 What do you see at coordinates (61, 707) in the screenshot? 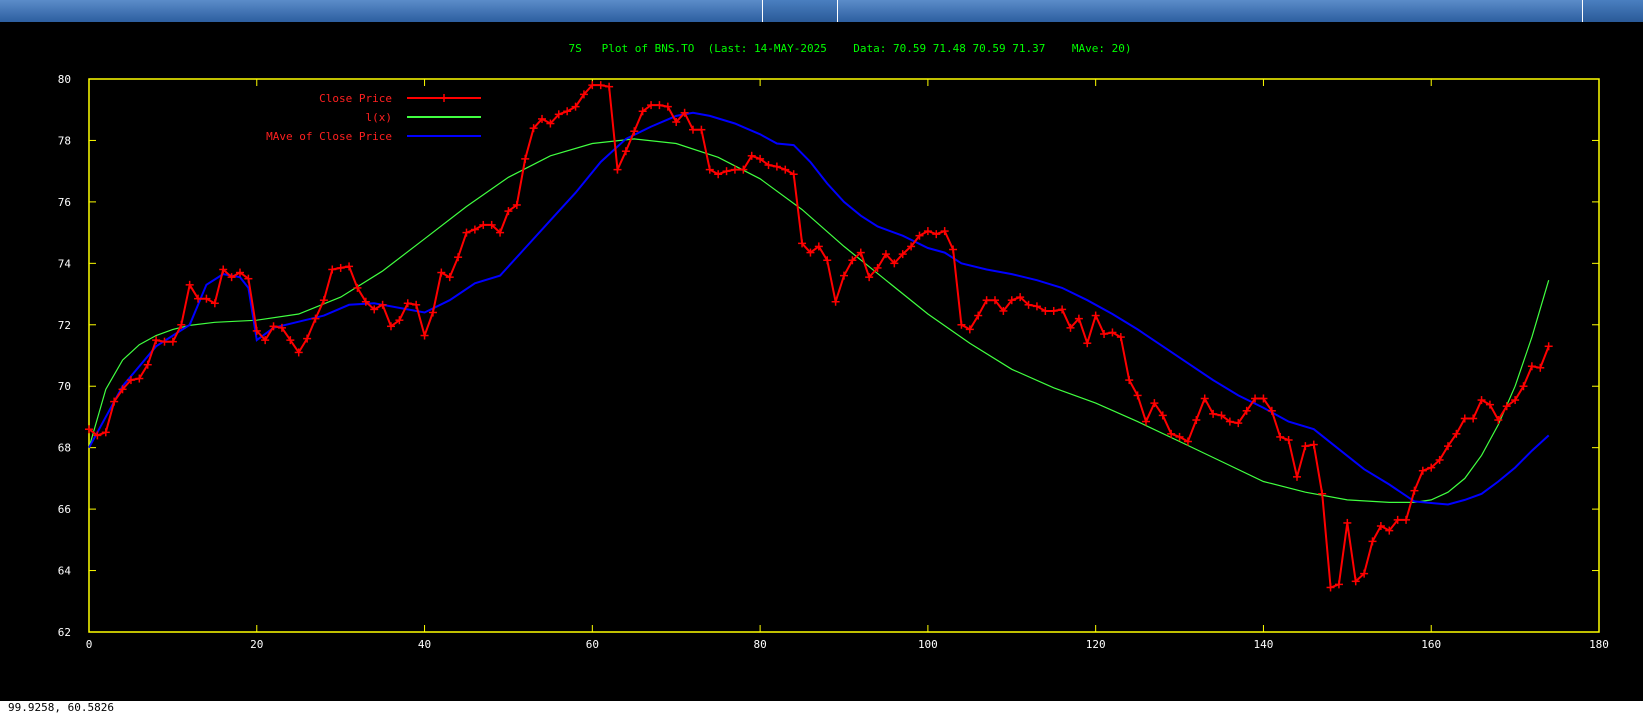
I see `cursor-coordinate-readout: 99.9258, 60.5826` at bounding box center [61, 707].